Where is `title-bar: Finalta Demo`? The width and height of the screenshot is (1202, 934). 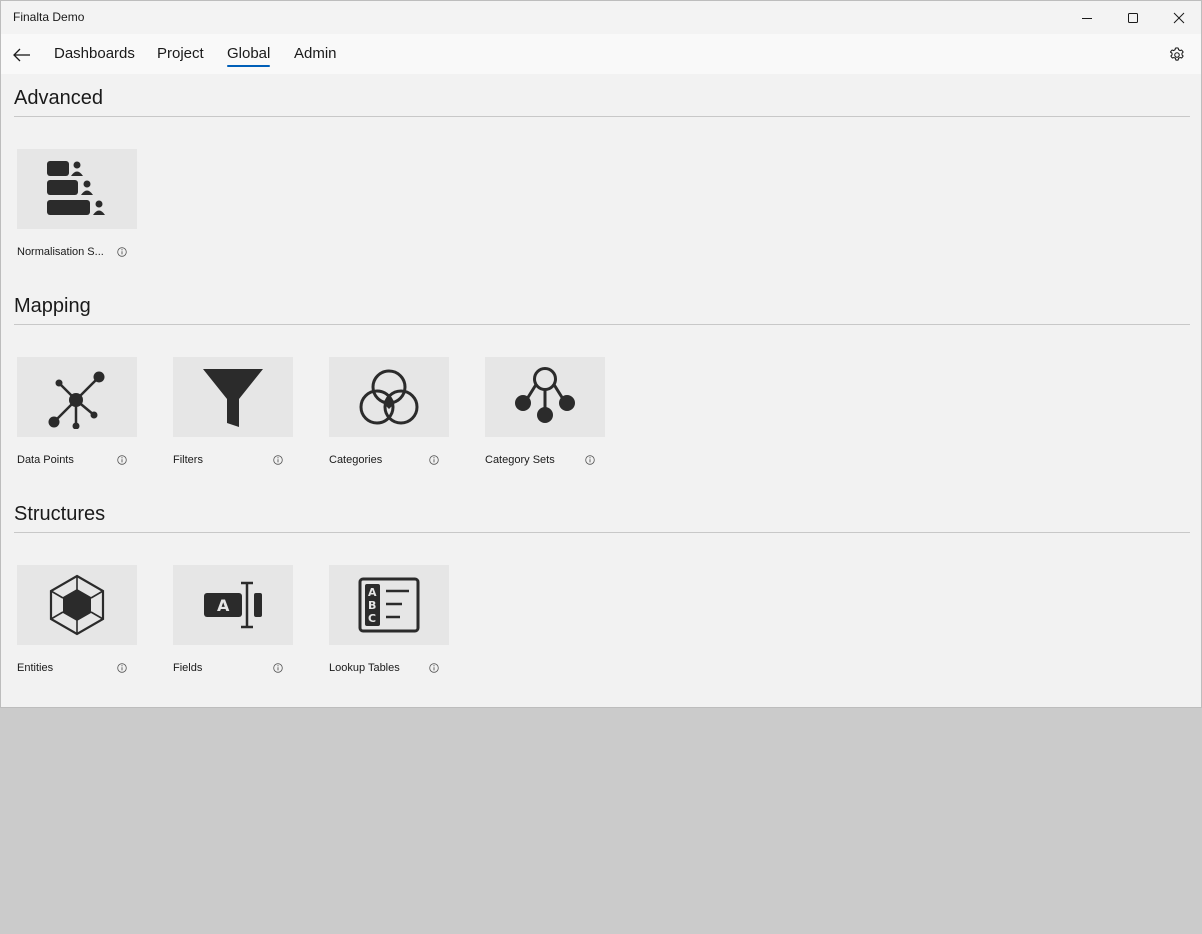 title-bar: Finalta Demo is located at coordinates (601, 17).